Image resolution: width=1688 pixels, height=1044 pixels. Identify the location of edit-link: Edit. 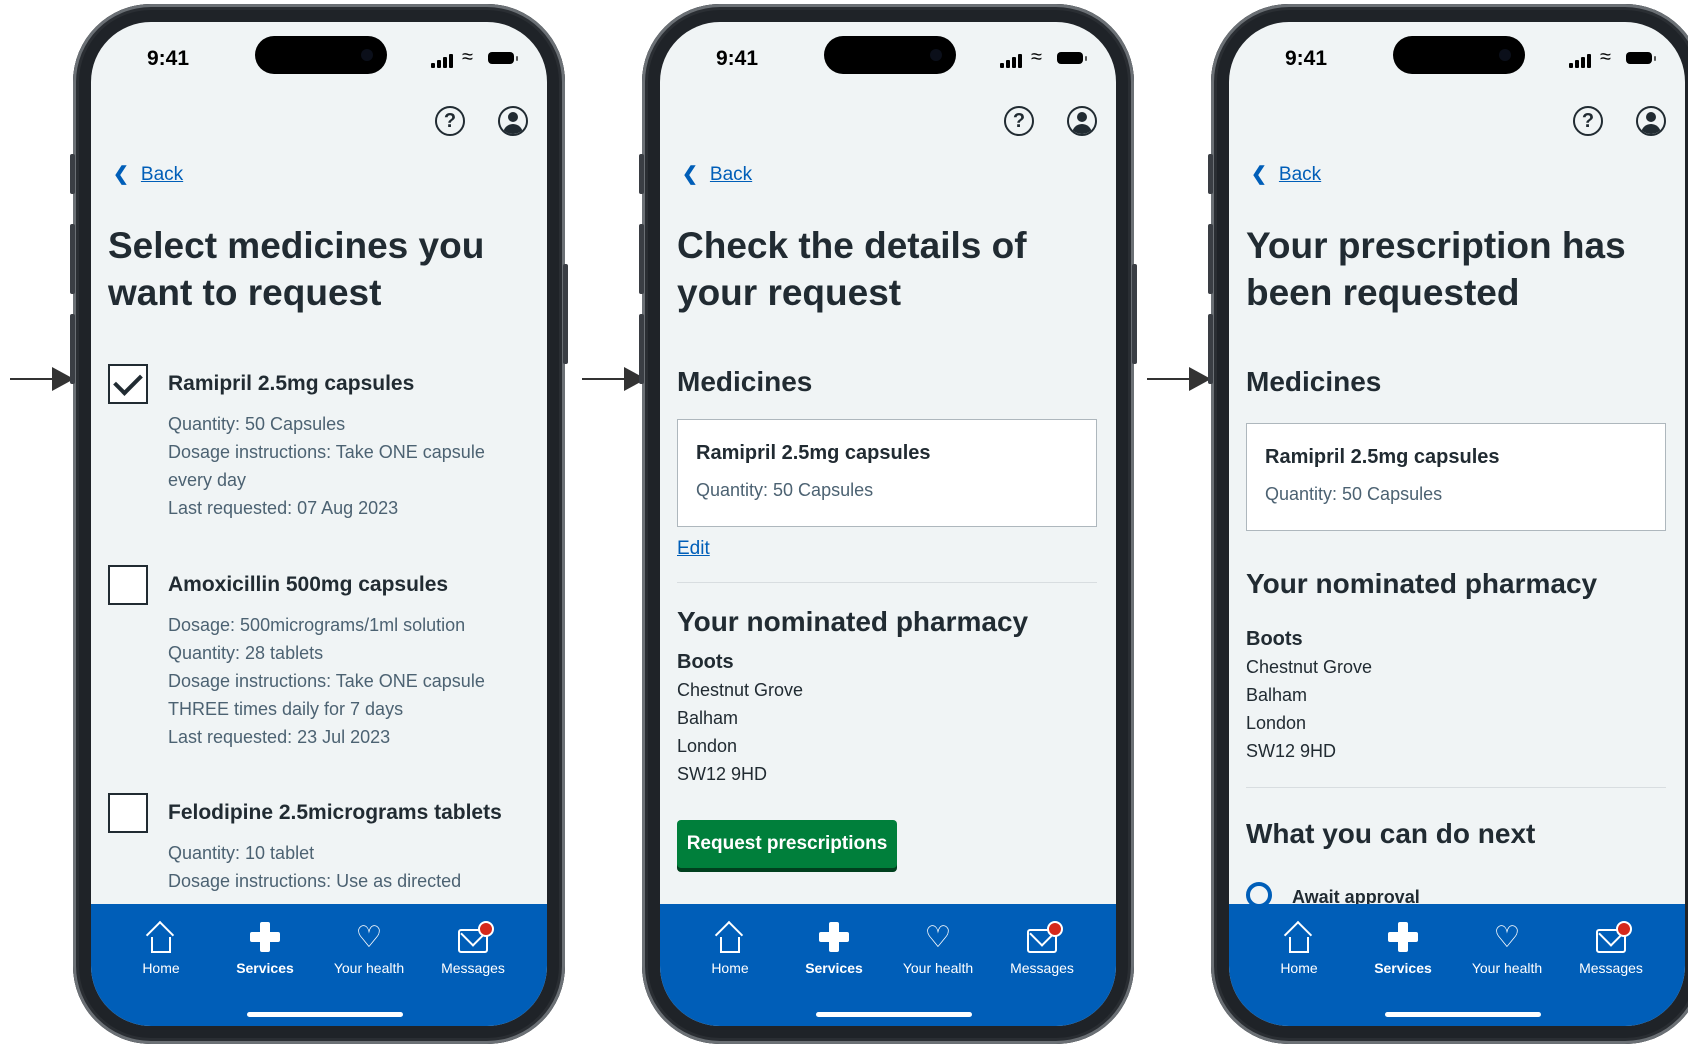
(693, 549).